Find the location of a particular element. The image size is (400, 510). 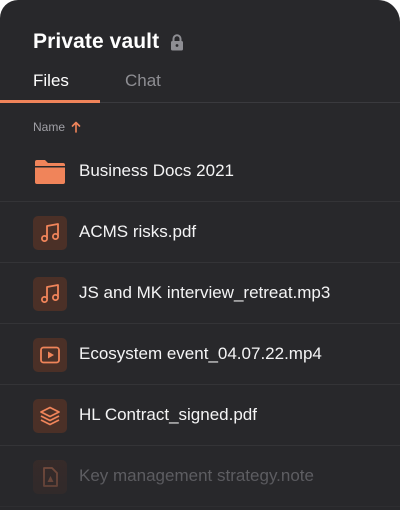

lock-icon is located at coordinates (177, 42).